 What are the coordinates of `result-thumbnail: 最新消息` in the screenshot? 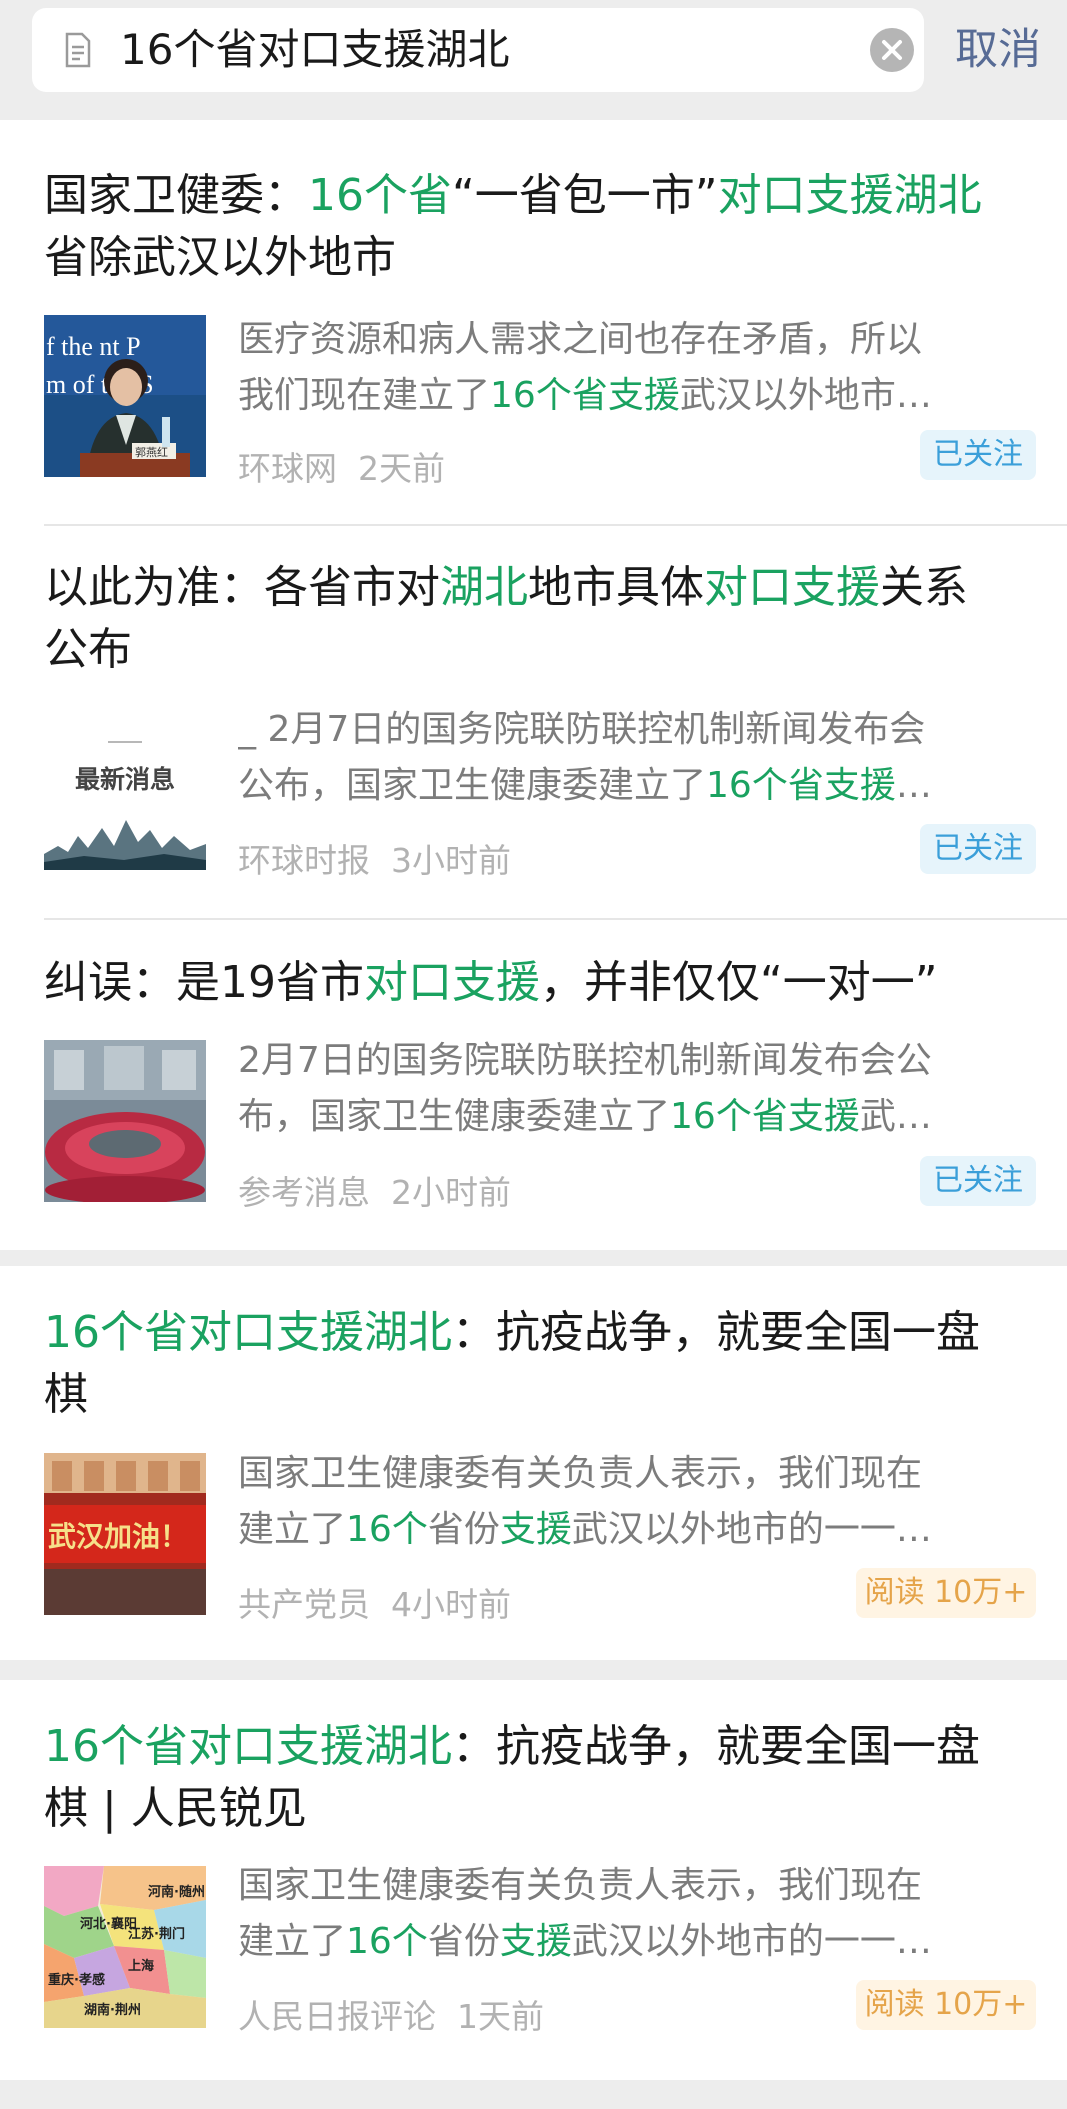 It's located at (125, 789).